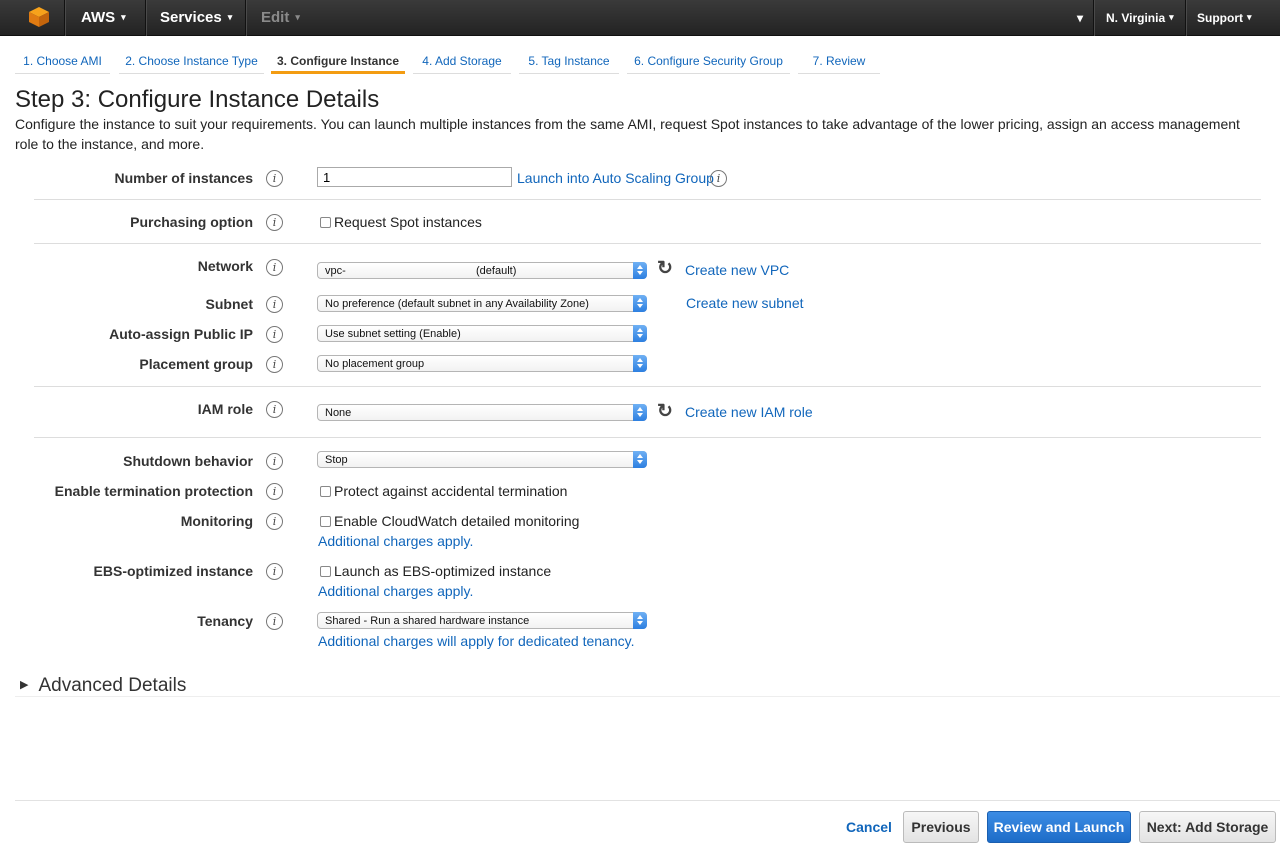  I want to click on region-menu: N. Virginia ▾, so click(1140, 18).